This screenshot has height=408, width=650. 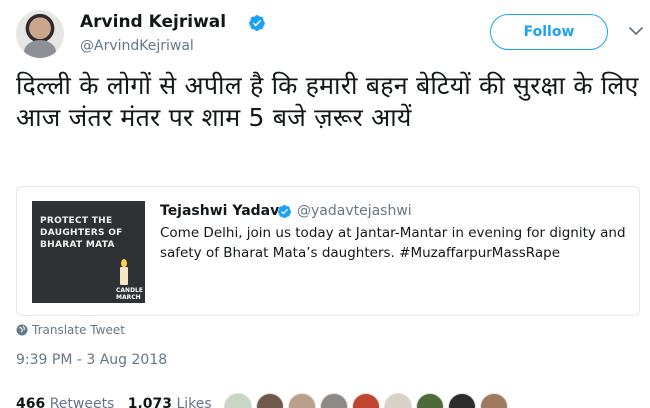 What do you see at coordinates (22, 330) in the screenshot?
I see `globe-icon` at bounding box center [22, 330].